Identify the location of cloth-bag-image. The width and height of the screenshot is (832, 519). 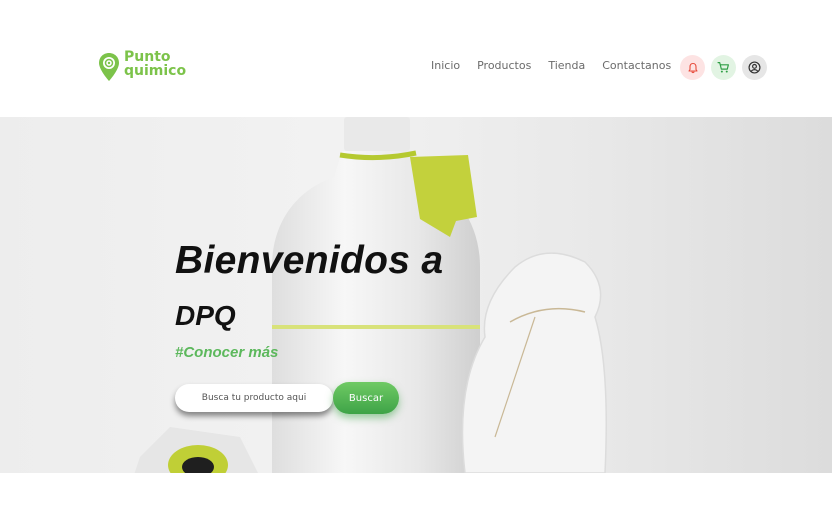
(534, 362).